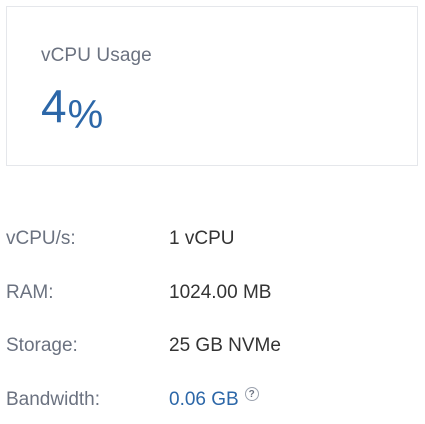 This screenshot has width=425, height=424. I want to click on spec-label-vcpu: vCPU/s:, so click(41, 238).